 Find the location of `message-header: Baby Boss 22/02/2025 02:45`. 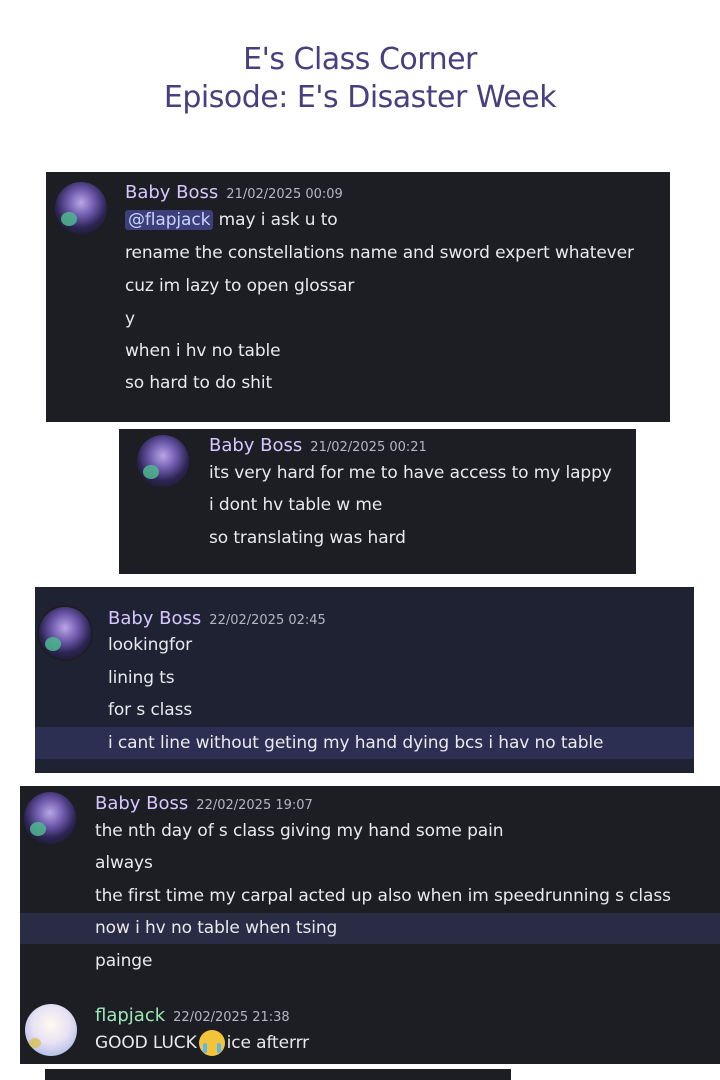

message-header: Baby Boss 22/02/2025 02:45 is located at coordinates (217, 618).